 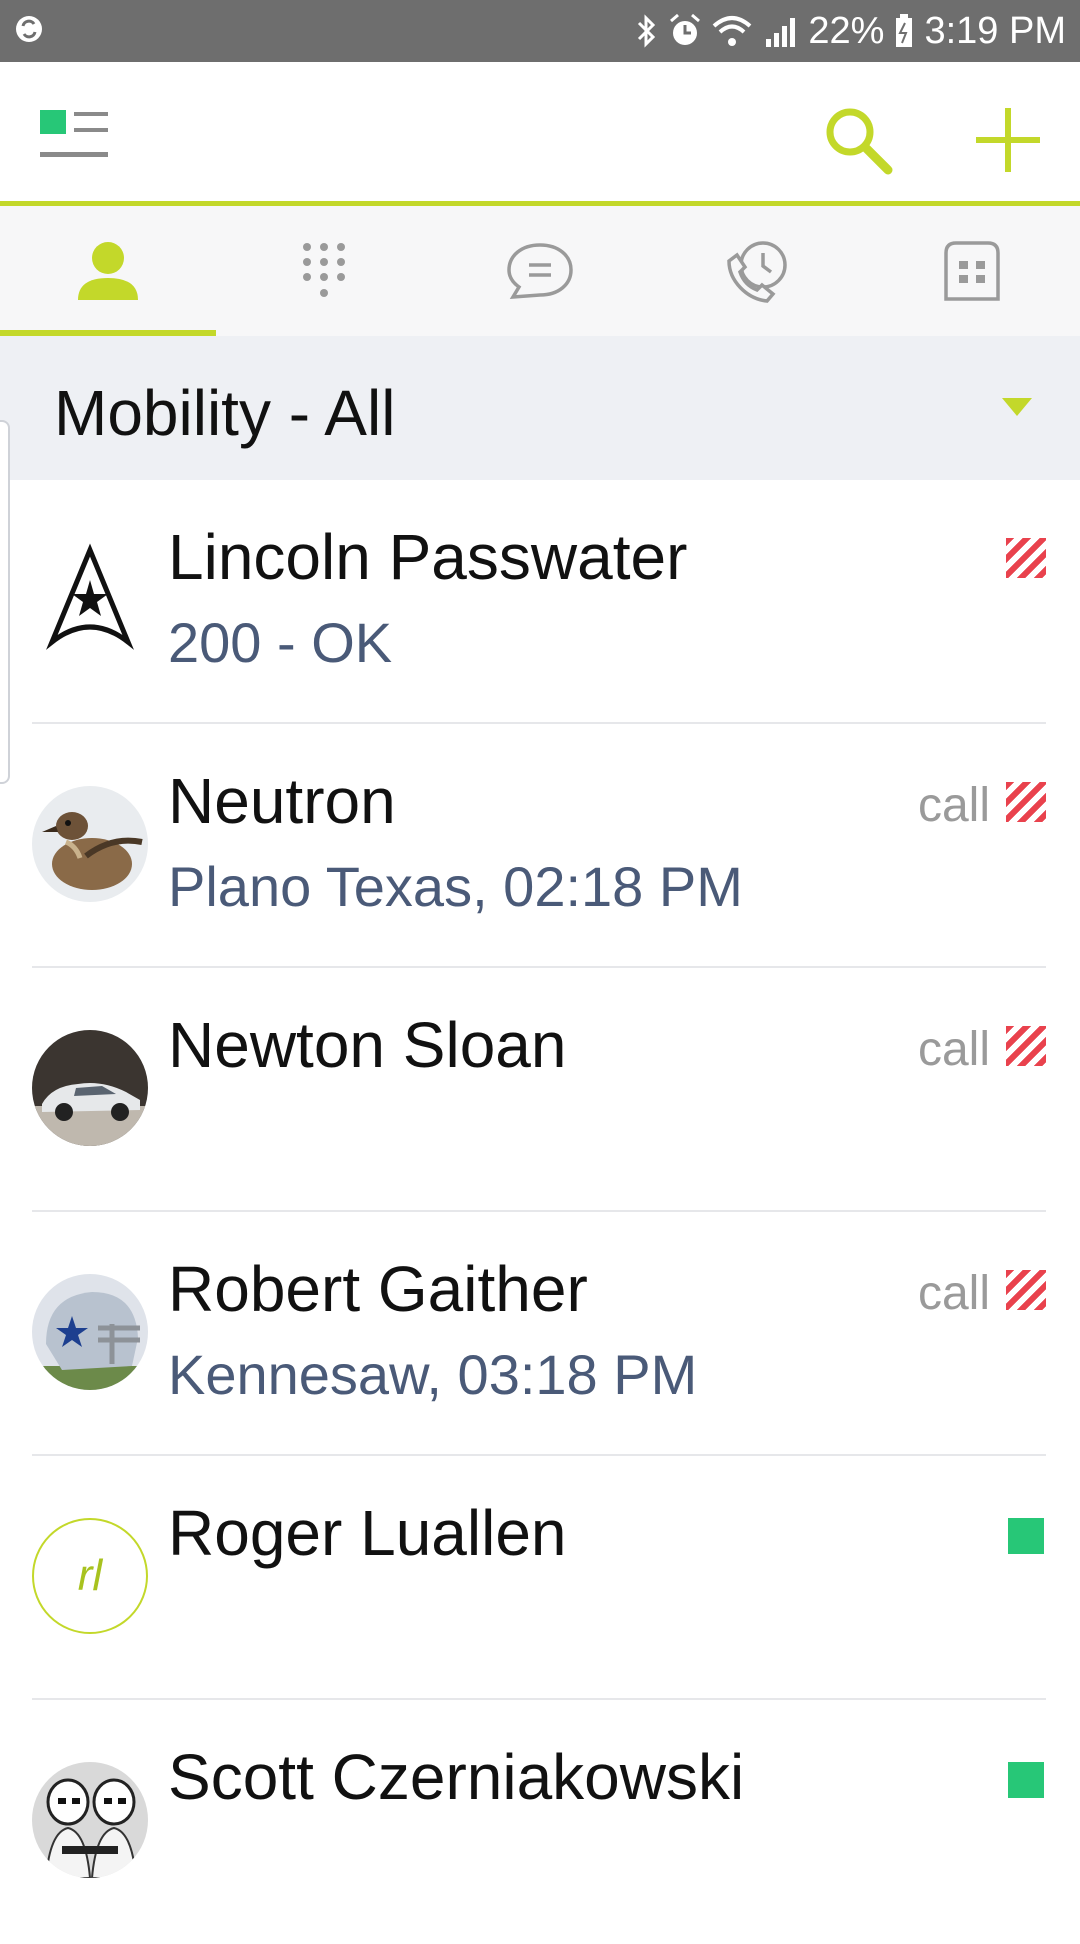 I want to click on tab-contacts, so click(x=108, y=271).